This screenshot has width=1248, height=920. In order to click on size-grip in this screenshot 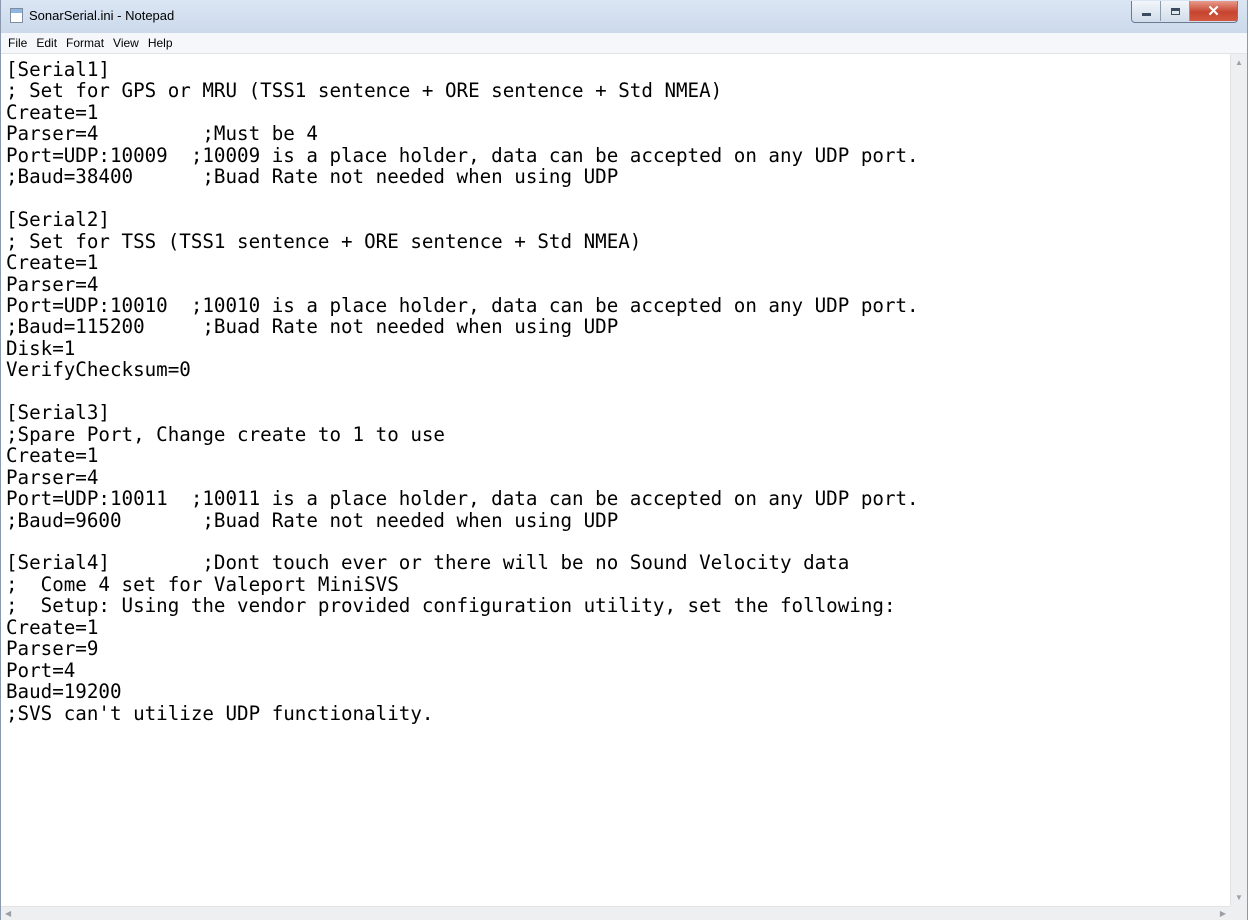, I will do `click(1238, 913)`.